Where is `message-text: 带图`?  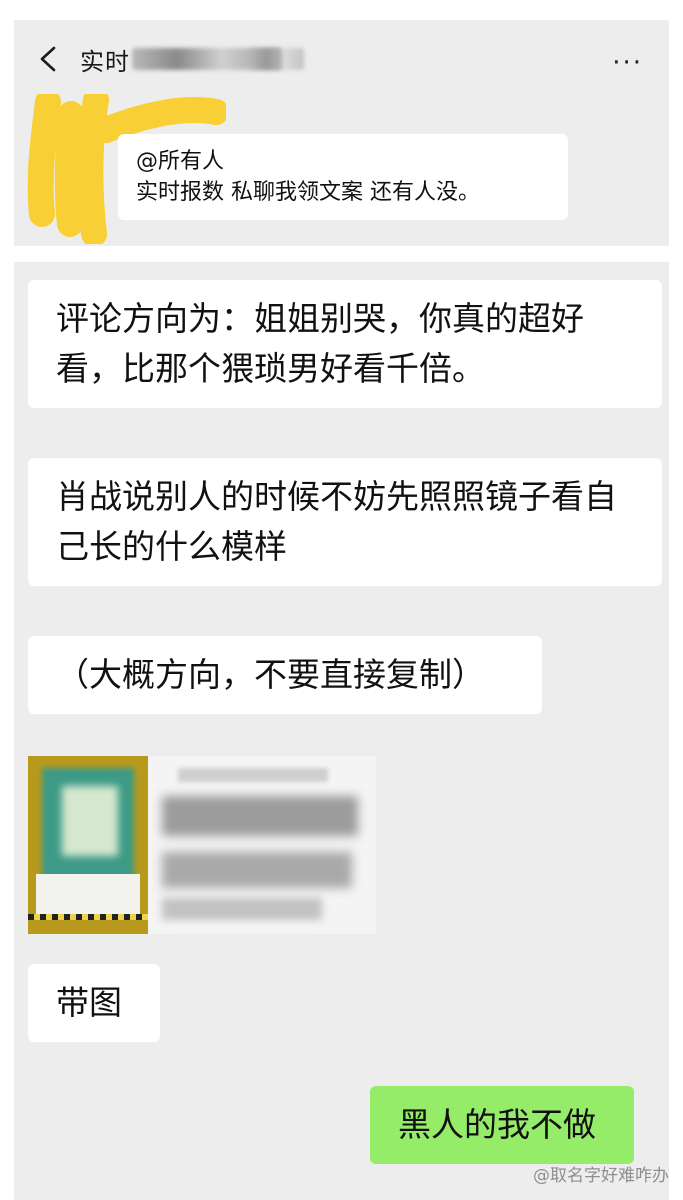
message-text: 带图 is located at coordinates (89, 1002).